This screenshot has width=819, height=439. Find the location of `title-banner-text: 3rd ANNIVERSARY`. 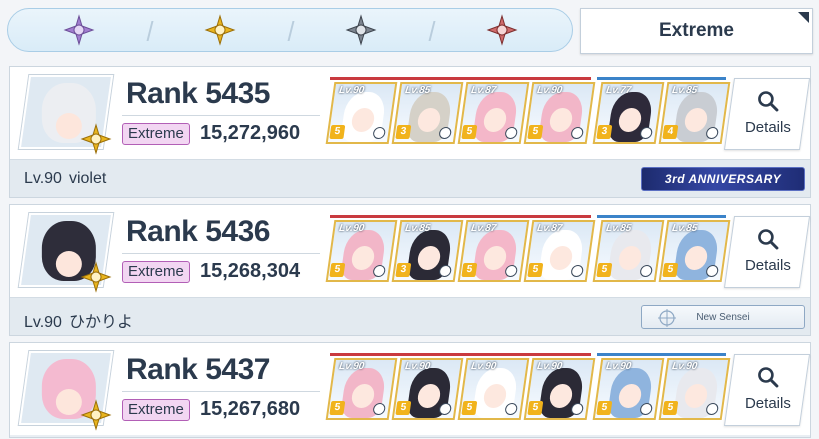

title-banner-text: 3rd ANNIVERSARY is located at coordinates (723, 179).